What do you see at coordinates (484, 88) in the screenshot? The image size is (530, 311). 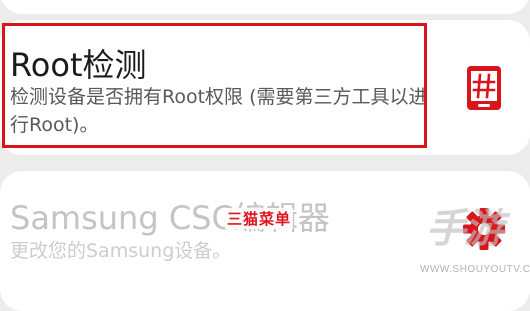 I see `hash-phone-icon` at bounding box center [484, 88].